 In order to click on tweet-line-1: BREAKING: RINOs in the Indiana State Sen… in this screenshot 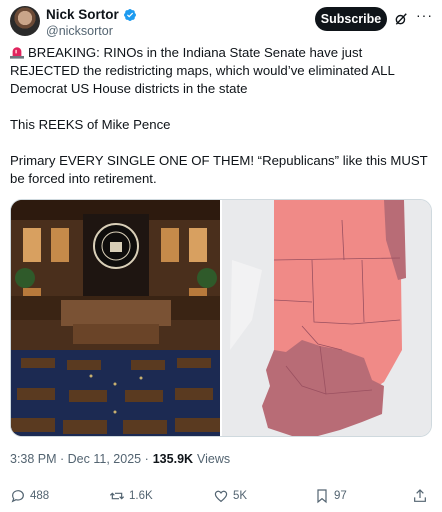, I will do `click(202, 70)`.